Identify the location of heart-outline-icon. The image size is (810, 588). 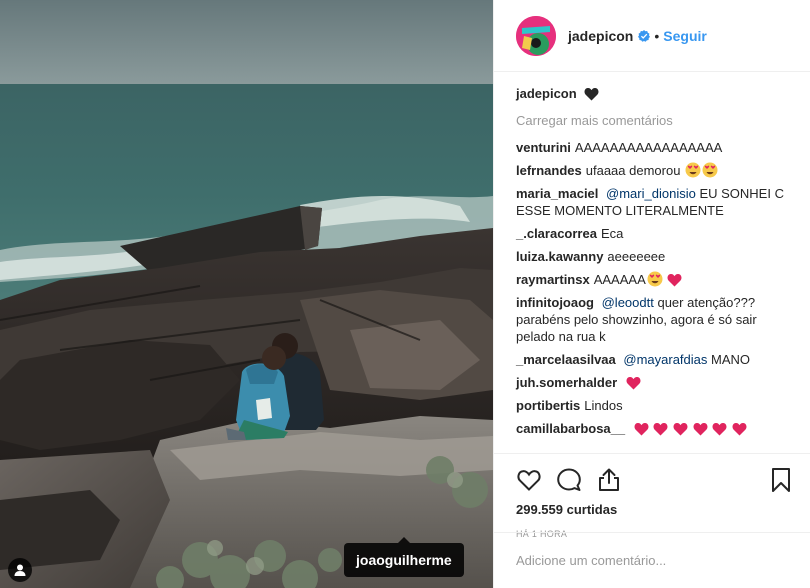
(529, 480).